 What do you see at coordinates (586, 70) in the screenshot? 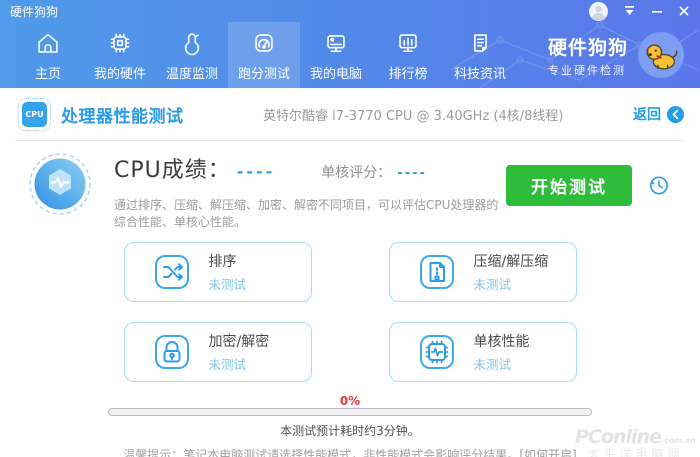
I see `brand-subtitle: 专业硬件检测` at bounding box center [586, 70].